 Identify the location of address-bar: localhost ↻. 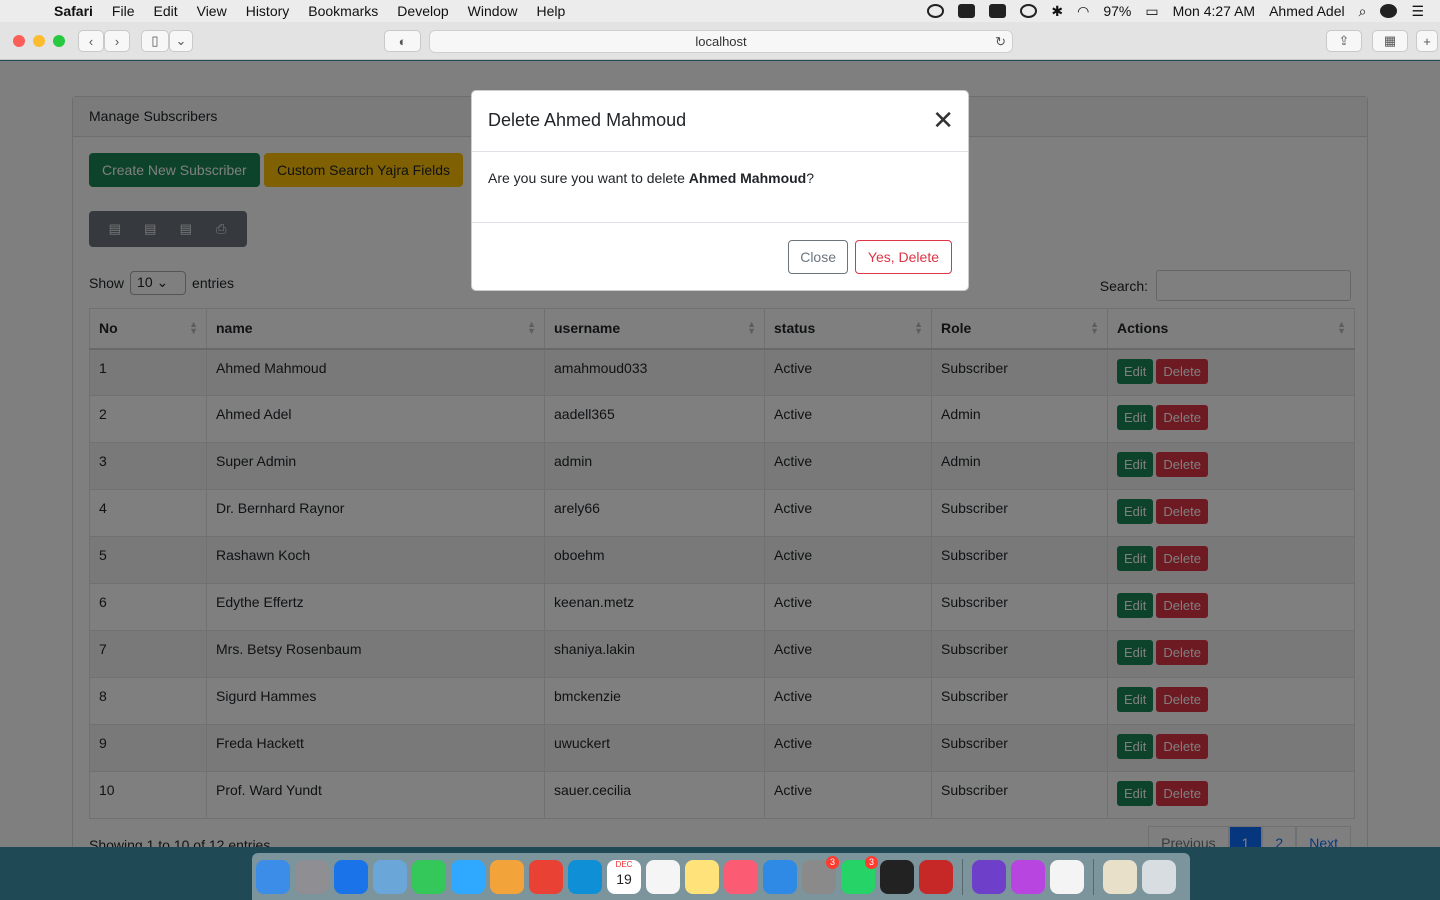
(721, 41).